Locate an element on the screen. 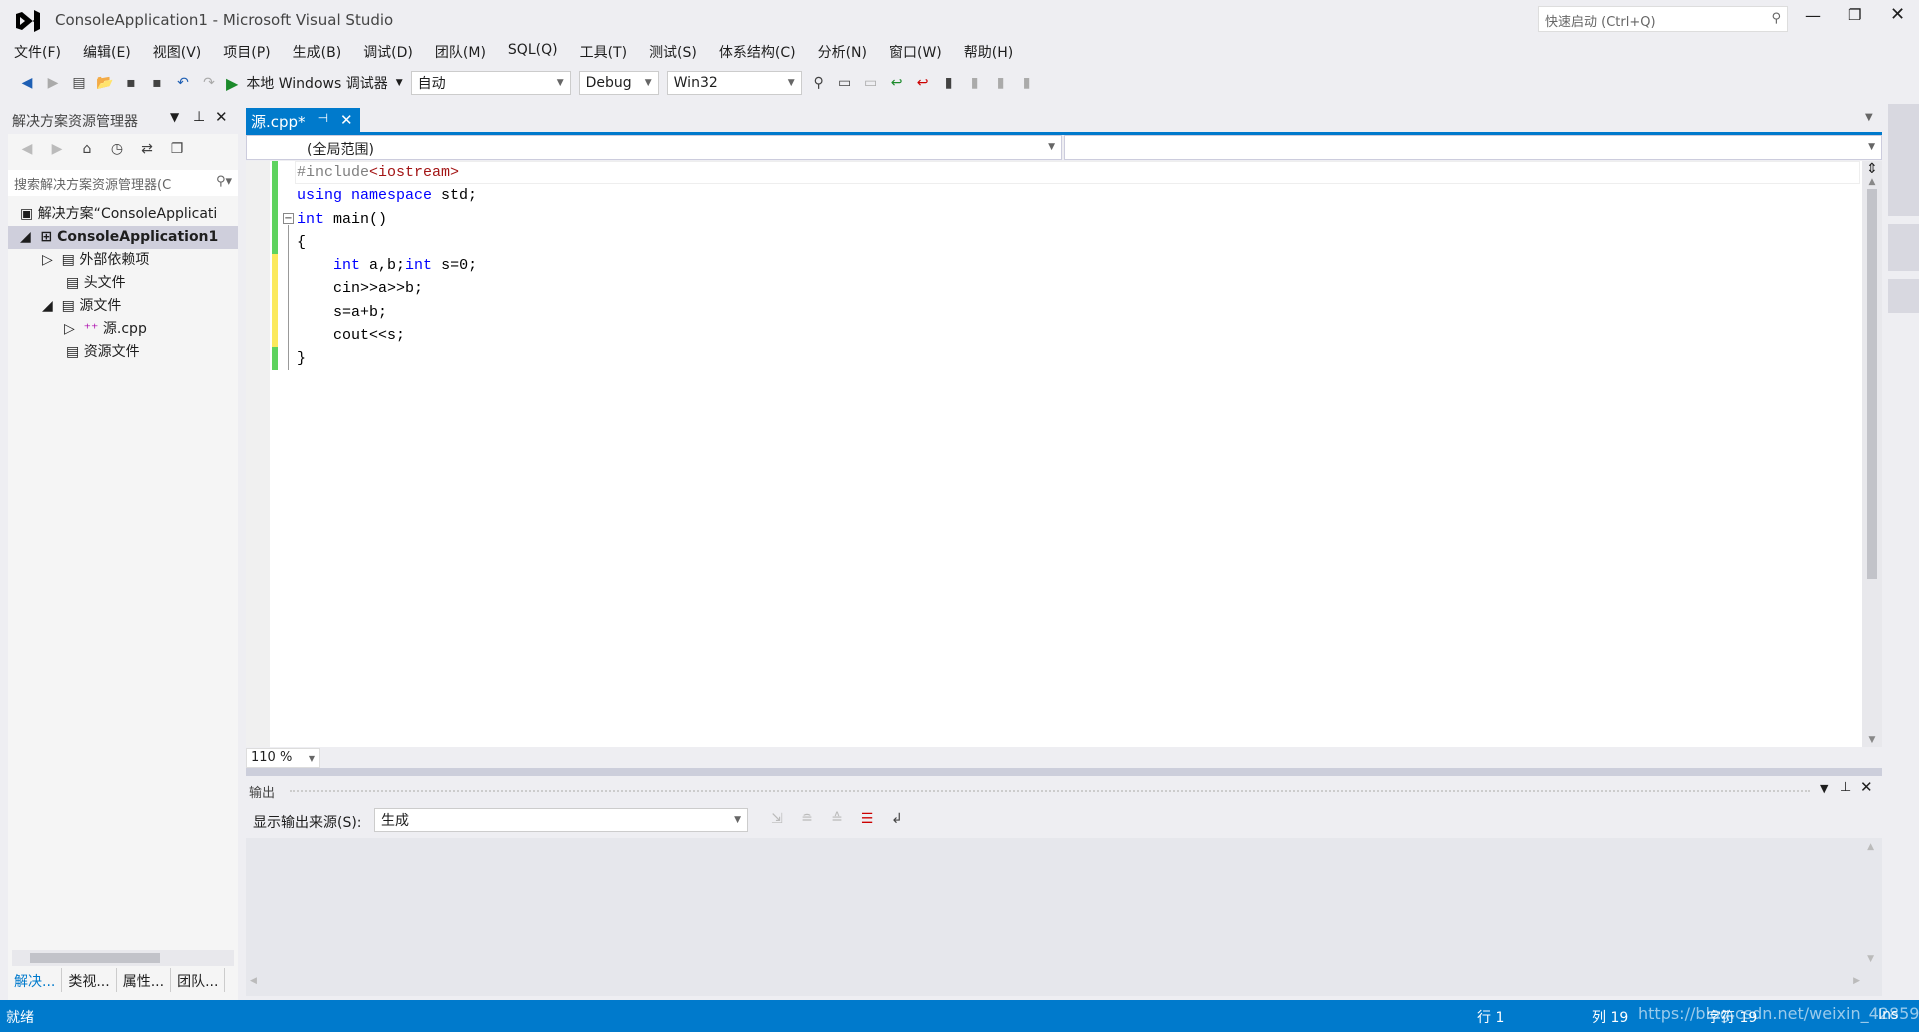  menu-item: 帮助(H) is located at coordinates (988, 52).